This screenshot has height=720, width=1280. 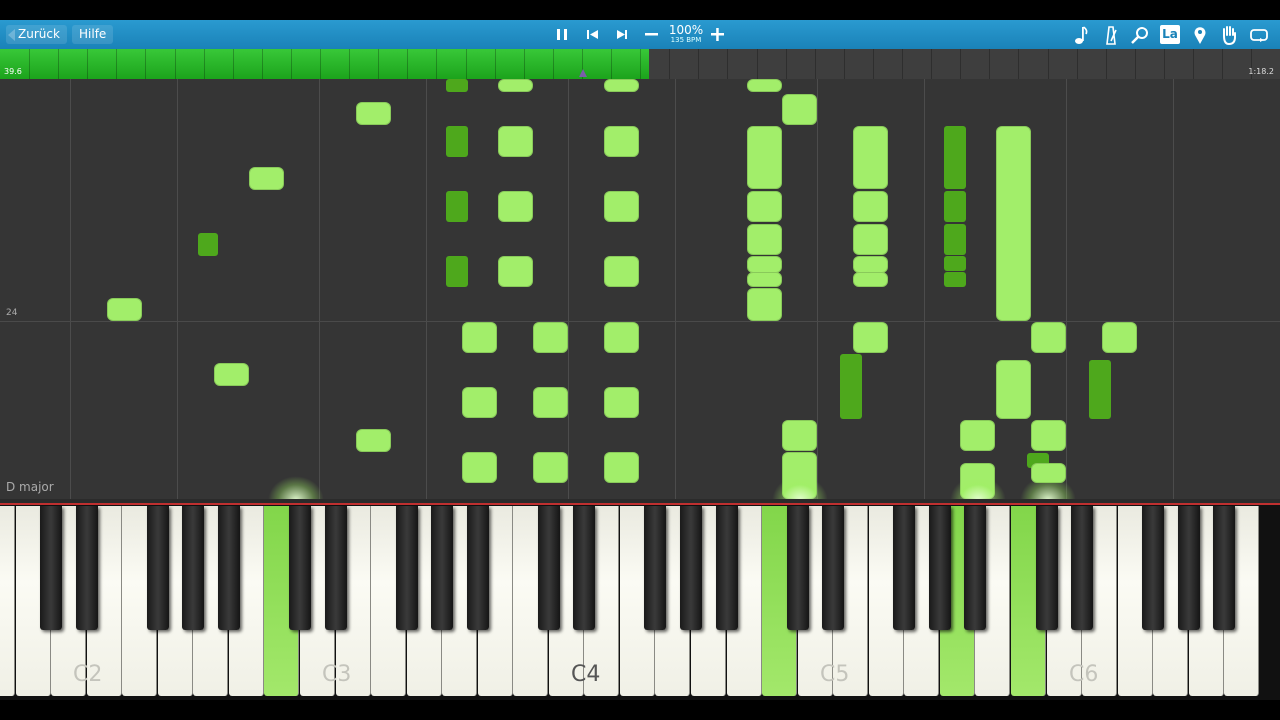 I want to click on hand-icon, so click(x=1229, y=35).